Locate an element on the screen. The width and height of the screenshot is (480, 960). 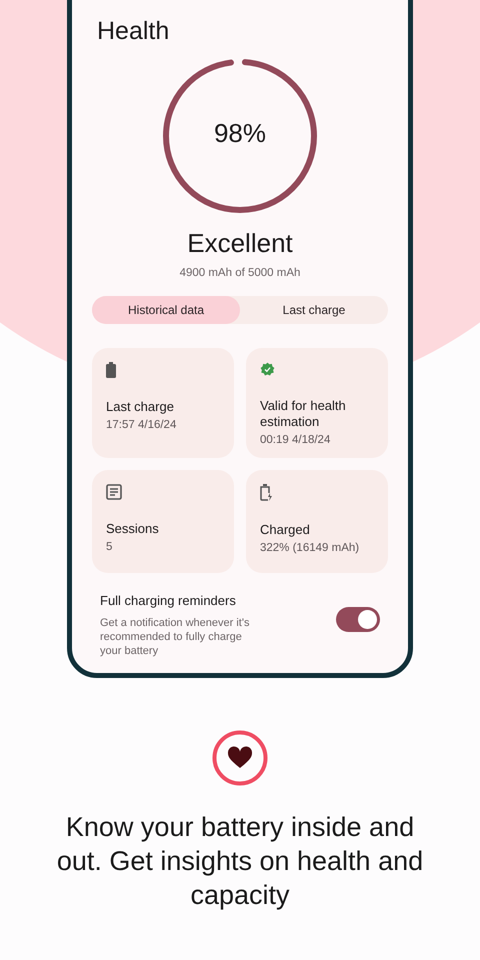
tab: Last charge is located at coordinates (314, 310).